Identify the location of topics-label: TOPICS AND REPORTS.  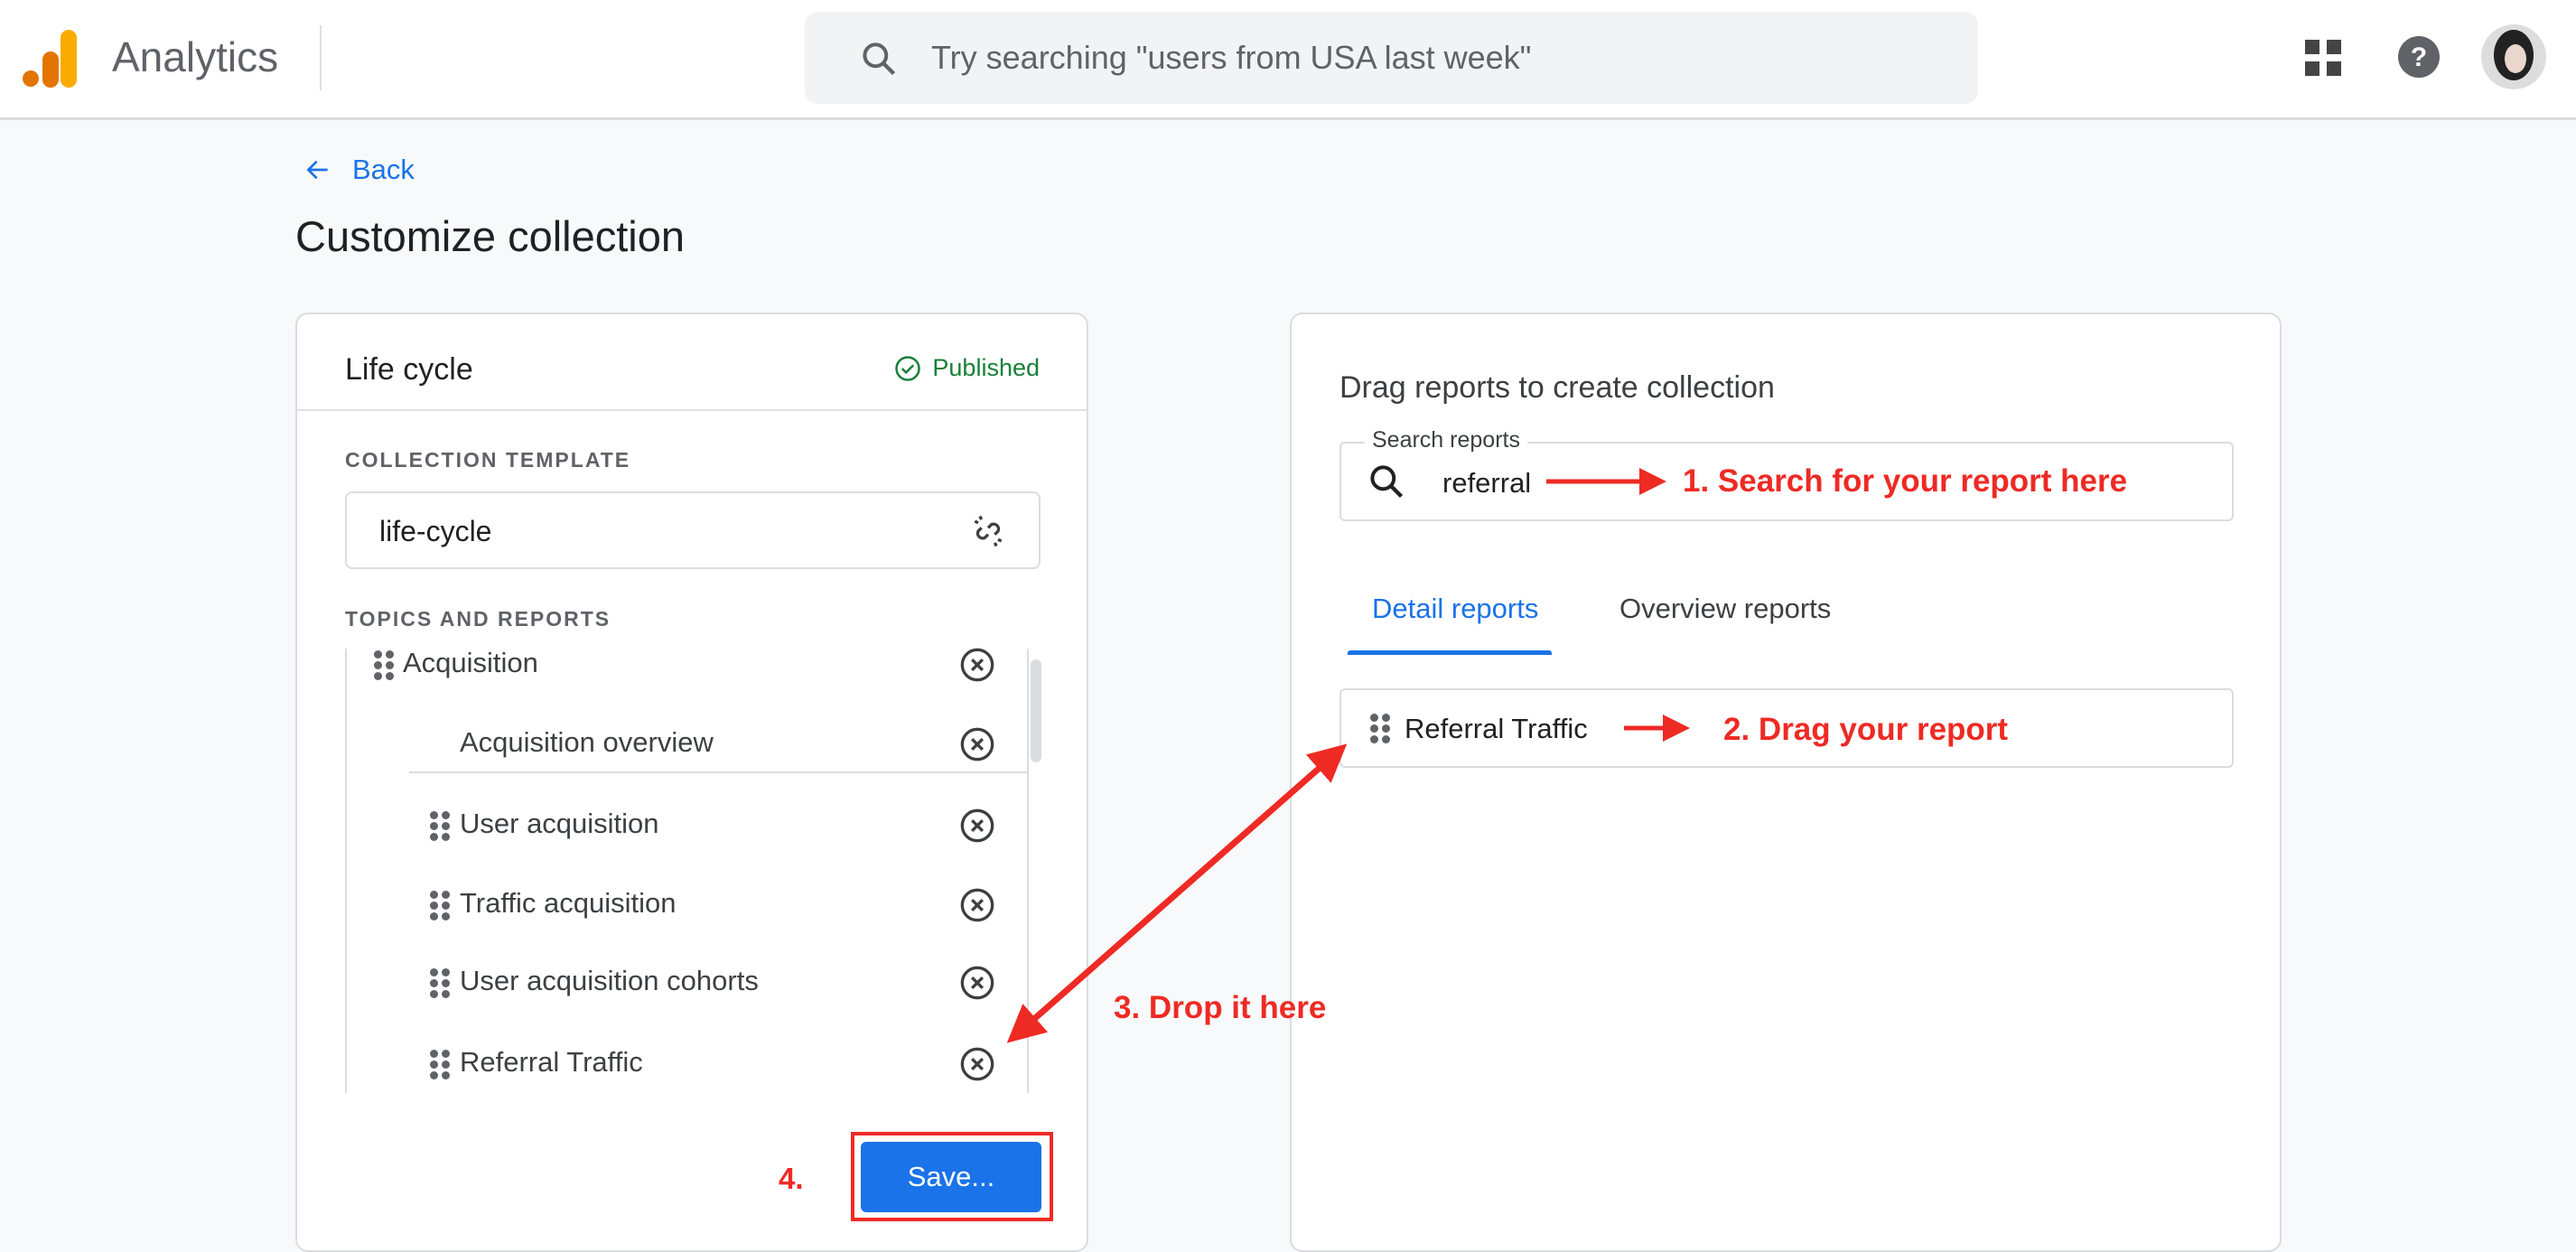
(478, 619).